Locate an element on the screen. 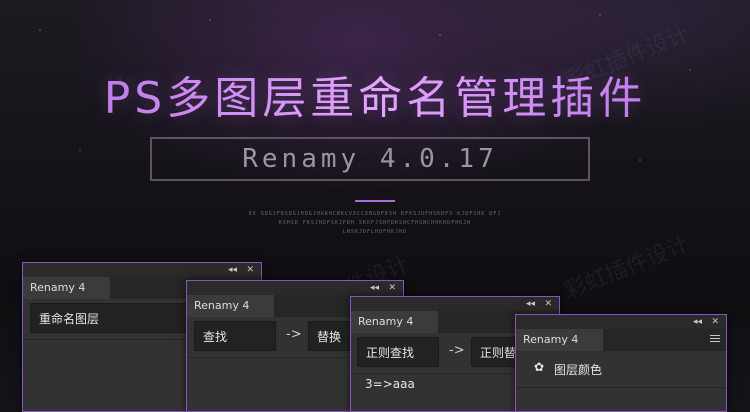 The height and width of the screenshot is (412, 750). layer-color-label: 图层颜色 is located at coordinates (578, 369).